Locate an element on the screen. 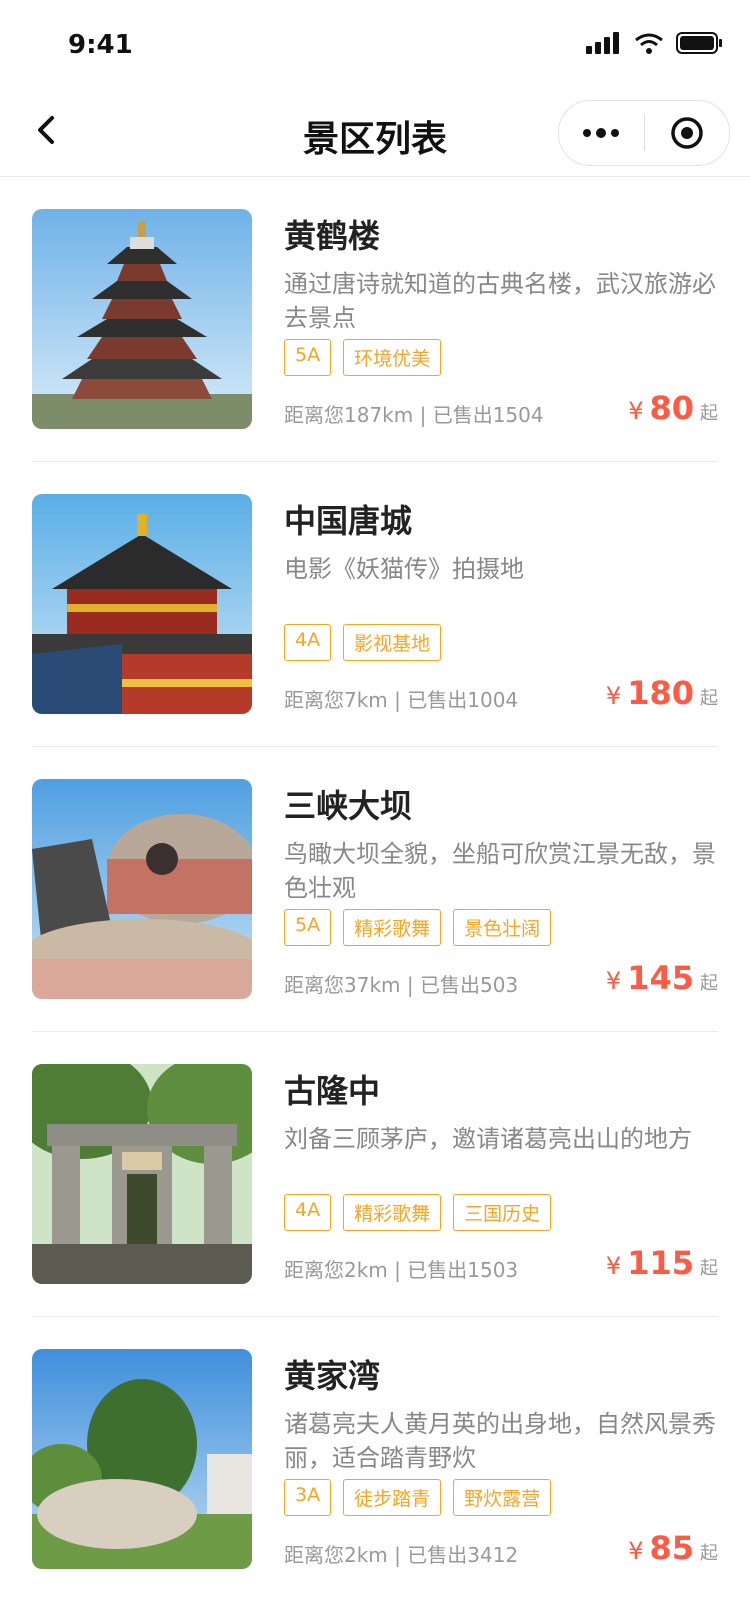  spot-description: 通过唐诗就知道的古典名楼，武汉旅游必去景点 is located at coordinates (500, 301).